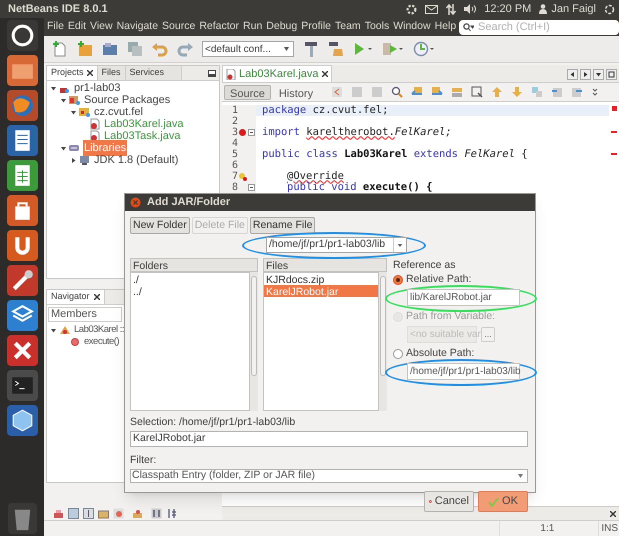 The height and width of the screenshot is (536, 619). Describe the element at coordinates (76, 297) in the screenshot. I see `panel-tab: Navigator` at that location.